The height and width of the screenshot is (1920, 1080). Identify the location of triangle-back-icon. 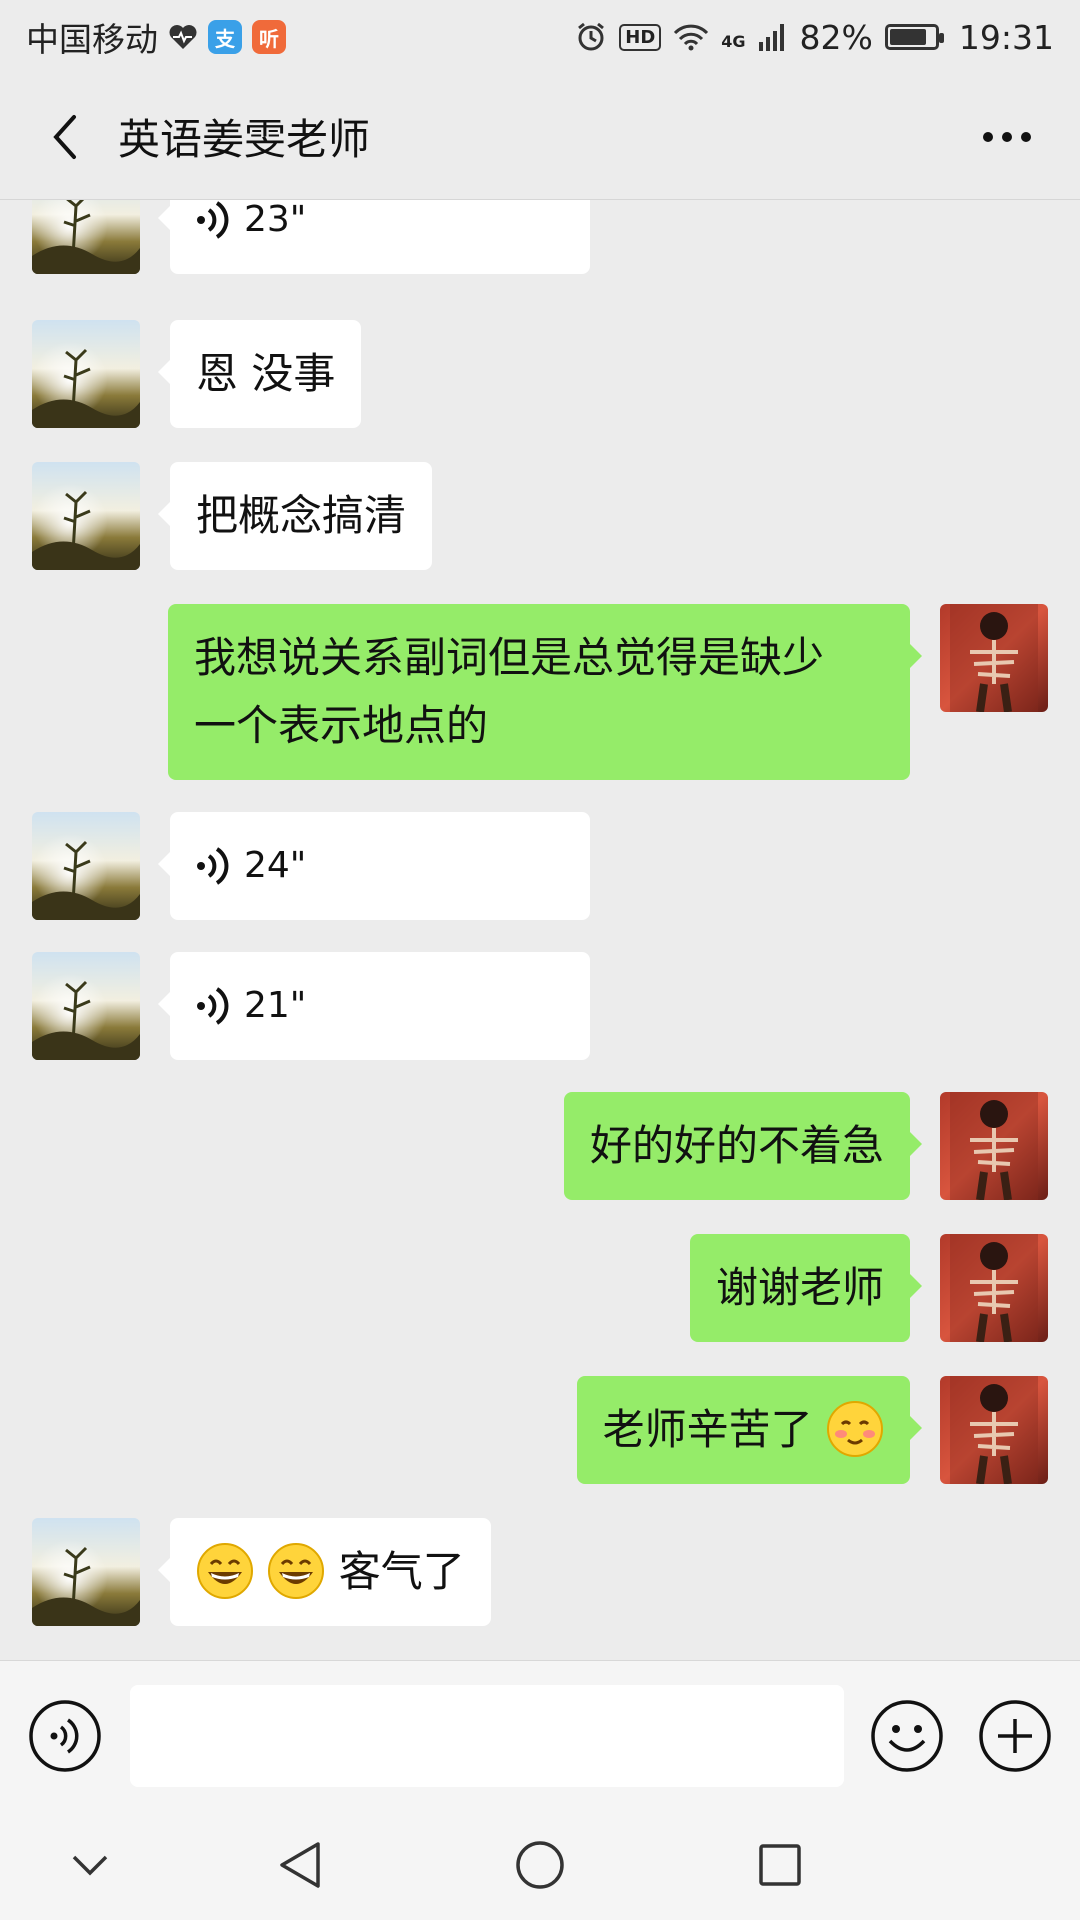
(300, 1865).